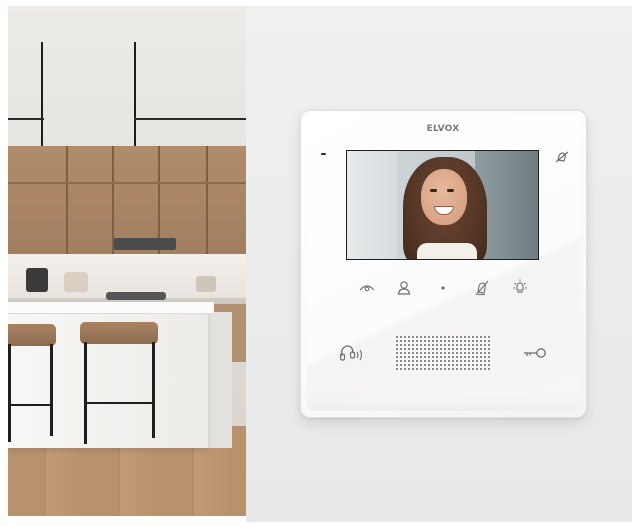  I want to click on decor-vase, so click(206, 284).